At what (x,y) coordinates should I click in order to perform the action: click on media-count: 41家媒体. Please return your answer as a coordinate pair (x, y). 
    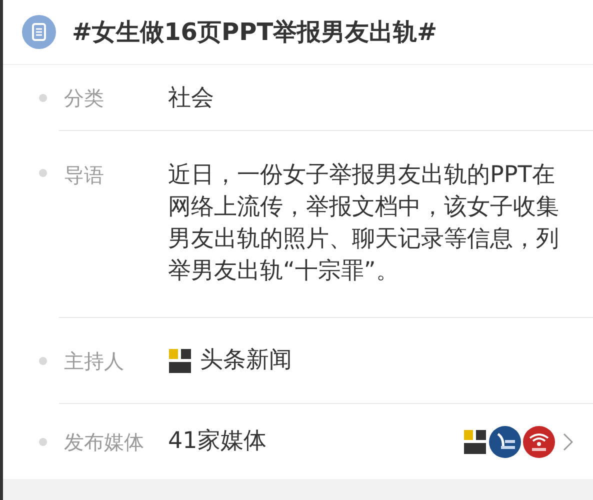
    Looking at the image, I should click on (217, 441).